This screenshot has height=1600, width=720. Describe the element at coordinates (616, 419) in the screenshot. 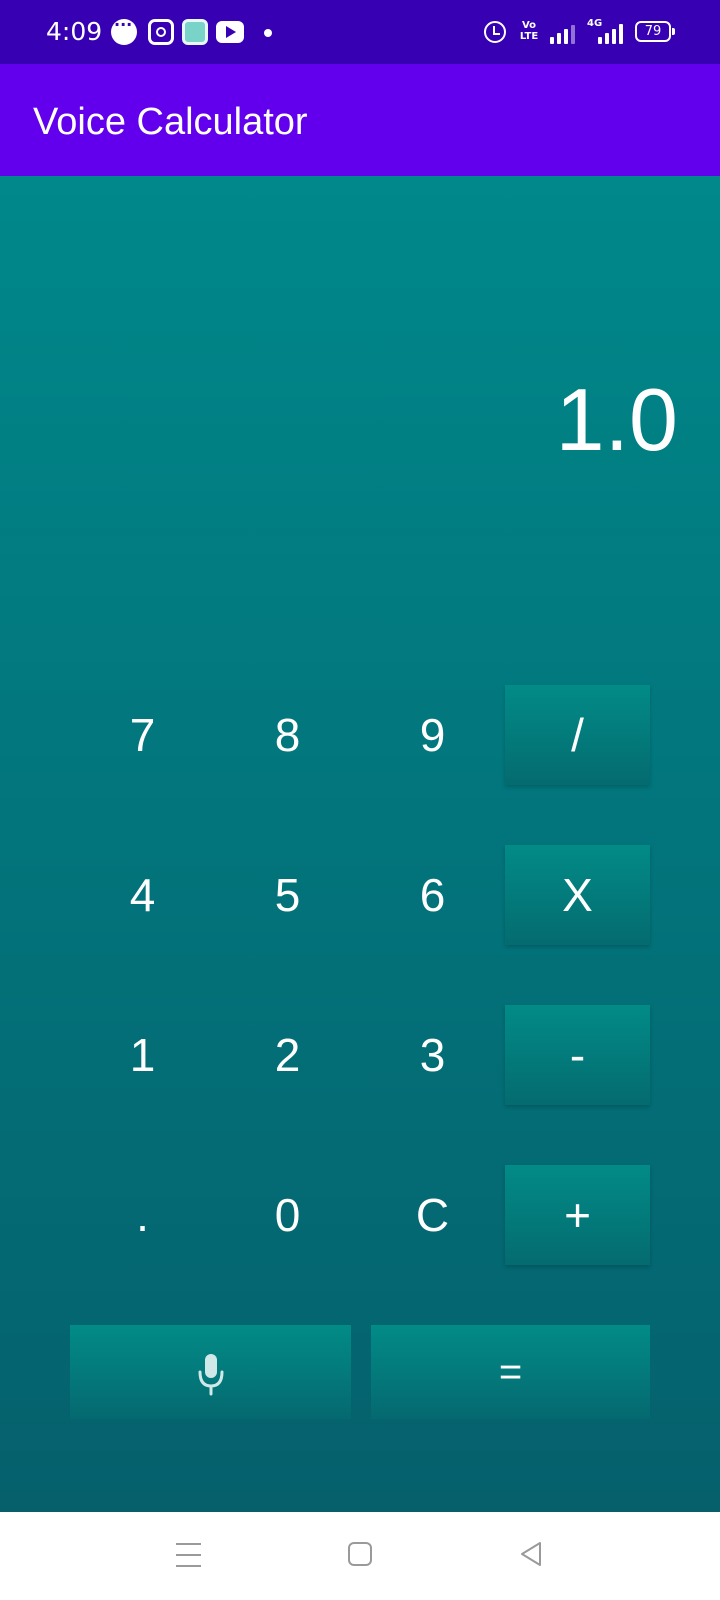

I see `result-display: 1.0` at that location.